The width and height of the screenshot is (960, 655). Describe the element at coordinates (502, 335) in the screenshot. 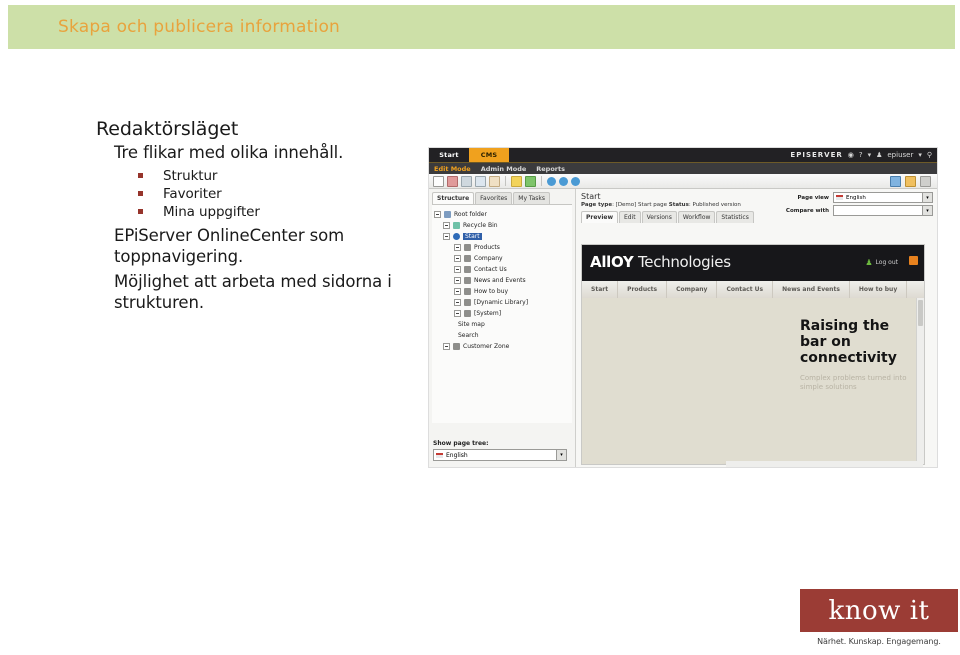

I see `tree-node: Search` at that location.